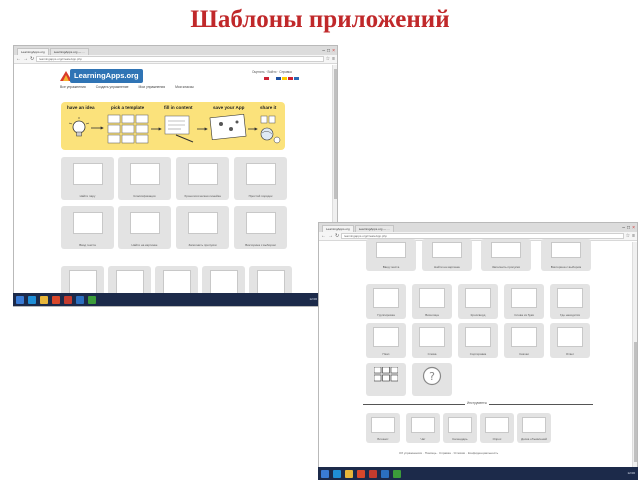  Describe the element at coordinates (524, 353) in the screenshot. I see `template-caption: Скачки` at that location.